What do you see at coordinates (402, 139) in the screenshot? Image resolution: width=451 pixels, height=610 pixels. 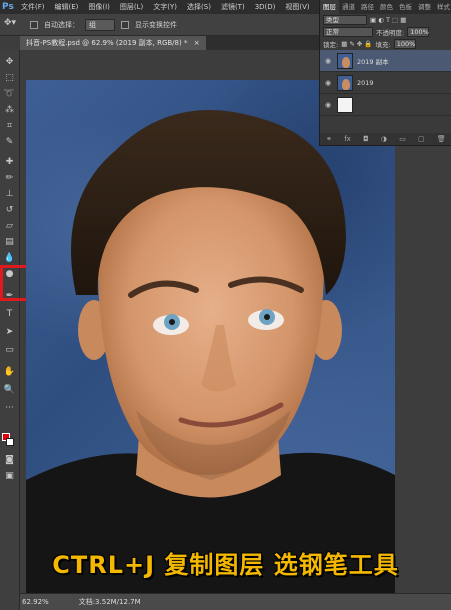 I see `folder-icon: ▭` at bounding box center [402, 139].